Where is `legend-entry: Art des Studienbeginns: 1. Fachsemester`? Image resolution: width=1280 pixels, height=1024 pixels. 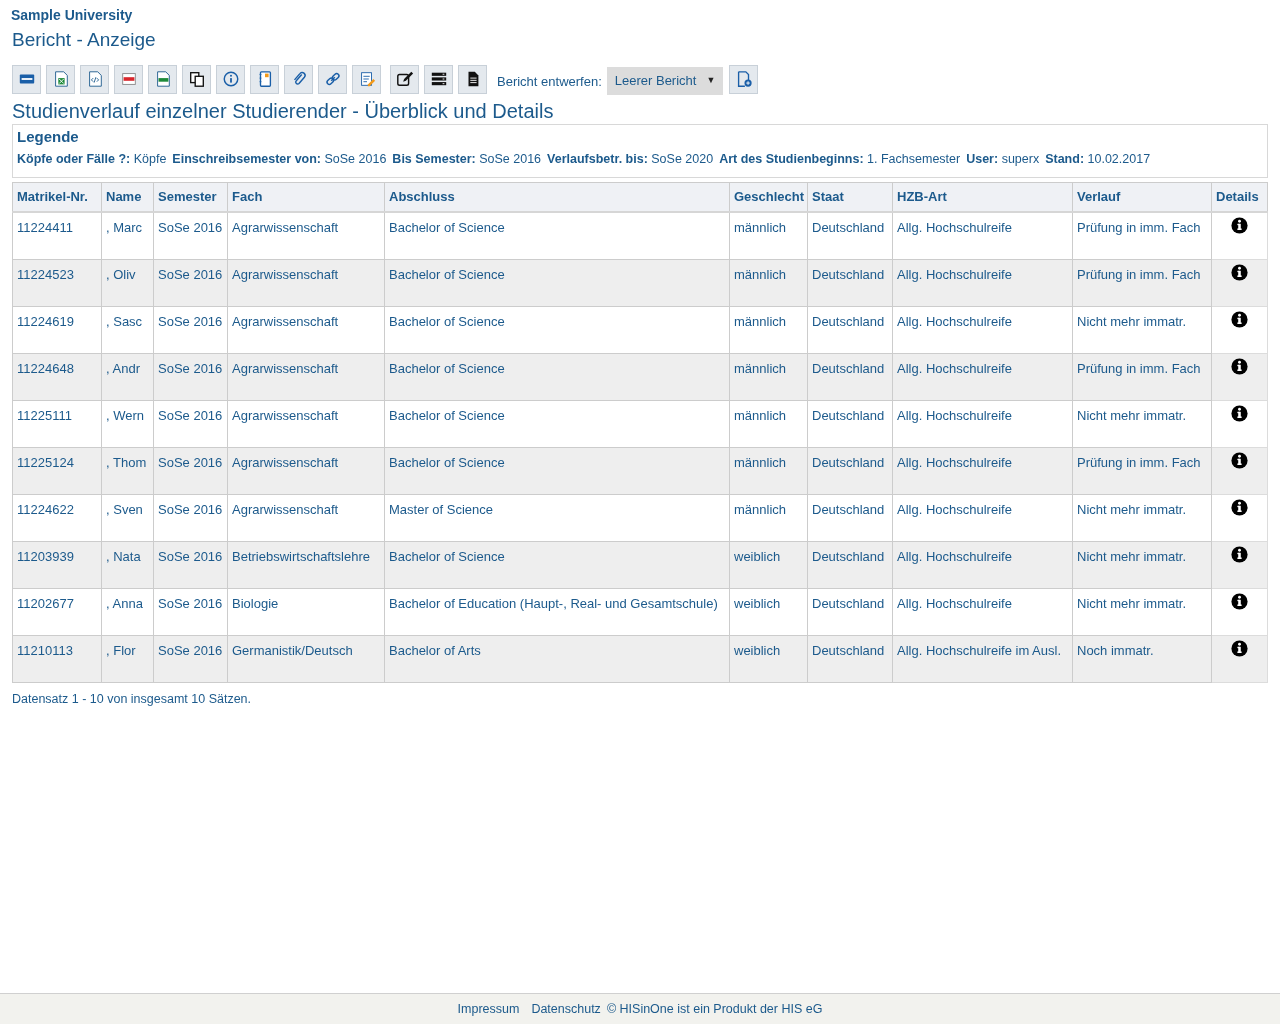 legend-entry: Art des Studienbeginns: 1. Fachsemester is located at coordinates (840, 159).